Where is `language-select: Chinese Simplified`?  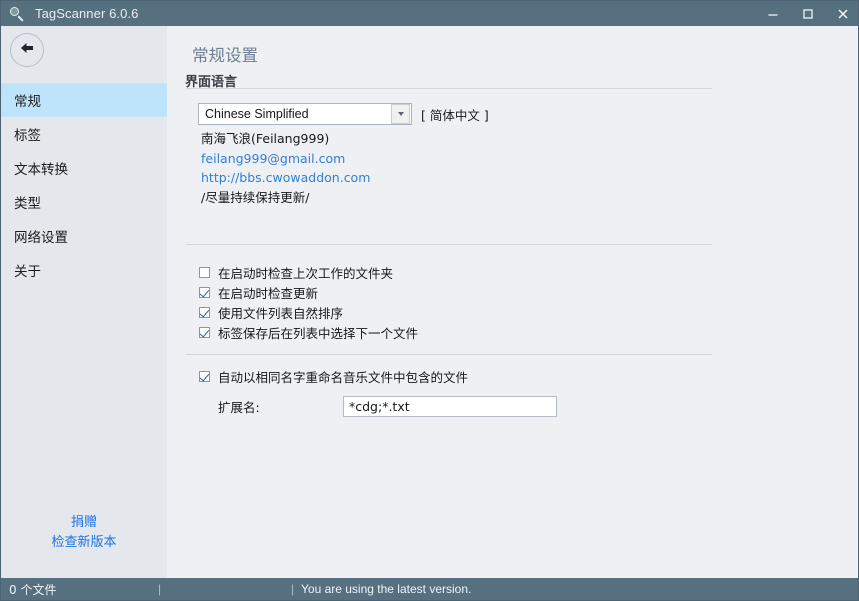
language-select: Chinese Simplified is located at coordinates (305, 114).